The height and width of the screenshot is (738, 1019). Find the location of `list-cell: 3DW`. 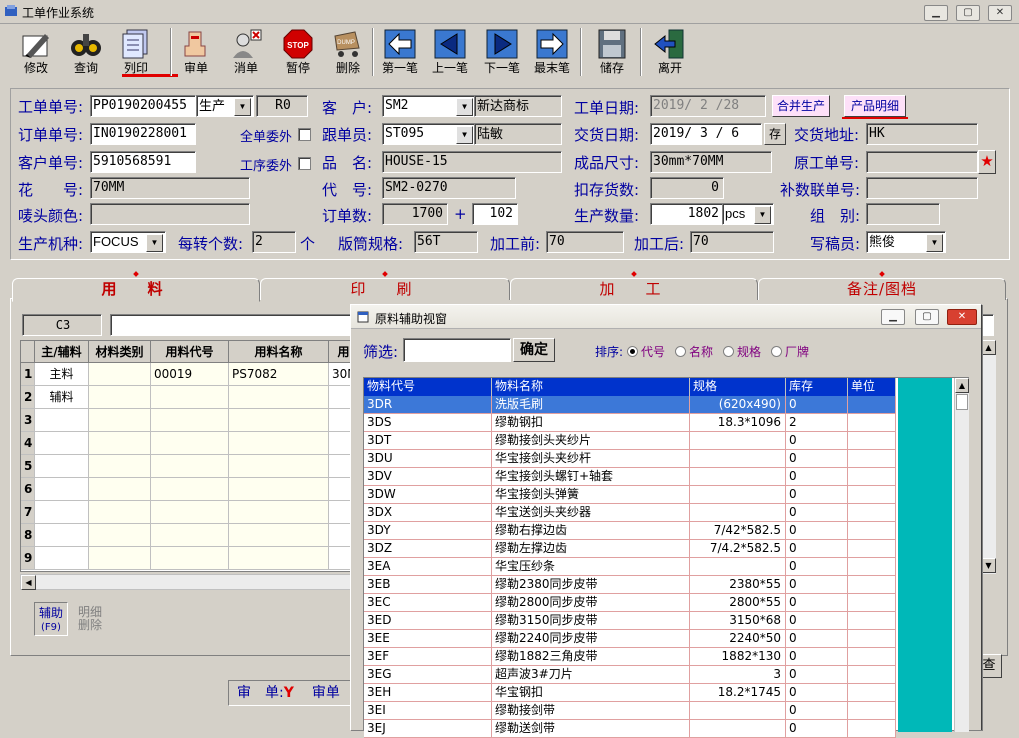

list-cell: 3DW is located at coordinates (428, 495).